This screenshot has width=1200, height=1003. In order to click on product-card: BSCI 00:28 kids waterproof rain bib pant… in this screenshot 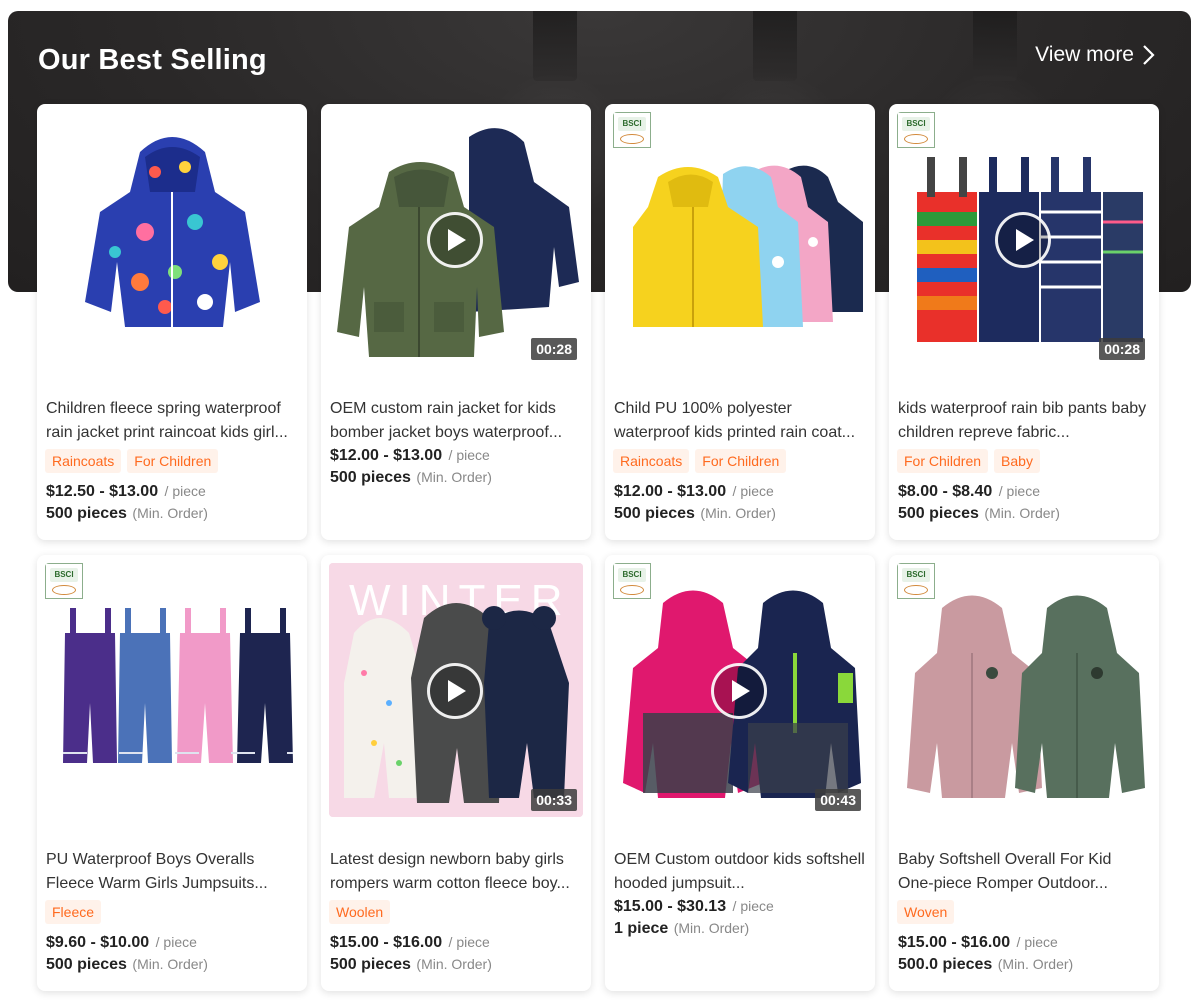, I will do `click(1024, 322)`.